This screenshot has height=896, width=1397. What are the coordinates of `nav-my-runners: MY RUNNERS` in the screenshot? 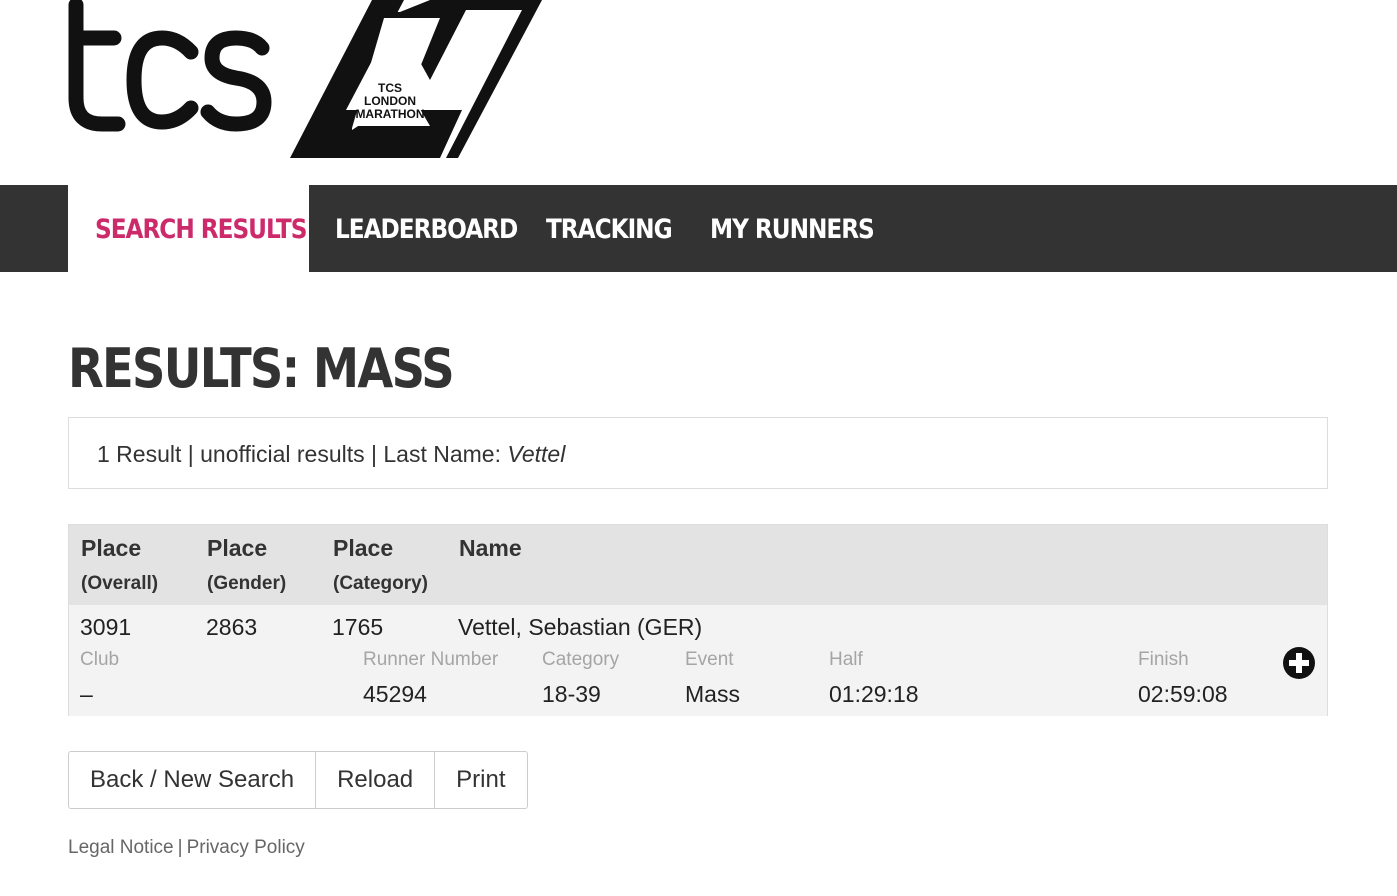 It's located at (792, 228).